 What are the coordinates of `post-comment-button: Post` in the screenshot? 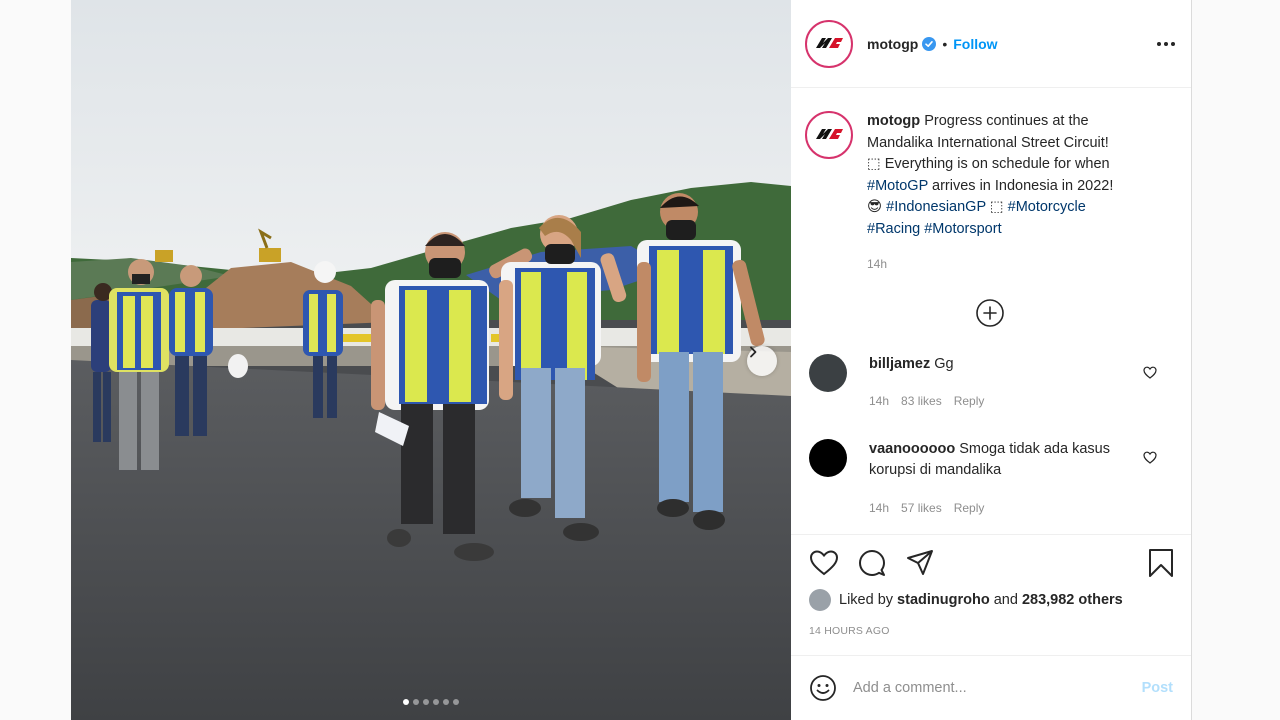 It's located at (1157, 688).